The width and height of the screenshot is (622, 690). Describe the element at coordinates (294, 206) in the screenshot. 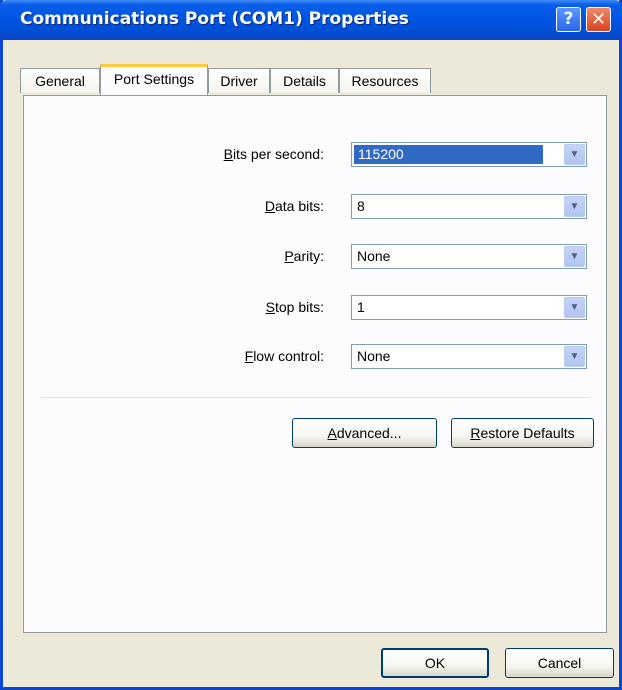

I see `data-bits-label: Data bits:` at that location.